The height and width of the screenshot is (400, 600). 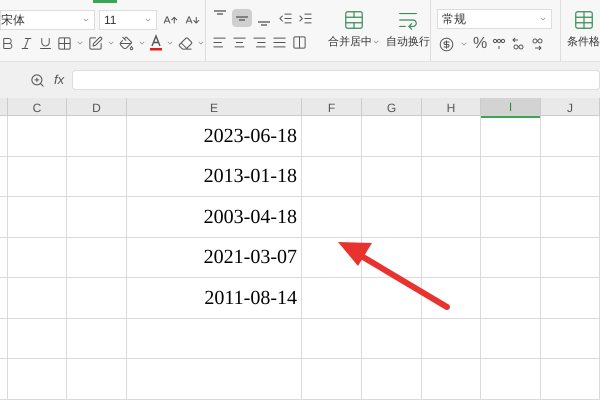 I want to click on number-format-dropdown: 常规, so click(x=494, y=19).